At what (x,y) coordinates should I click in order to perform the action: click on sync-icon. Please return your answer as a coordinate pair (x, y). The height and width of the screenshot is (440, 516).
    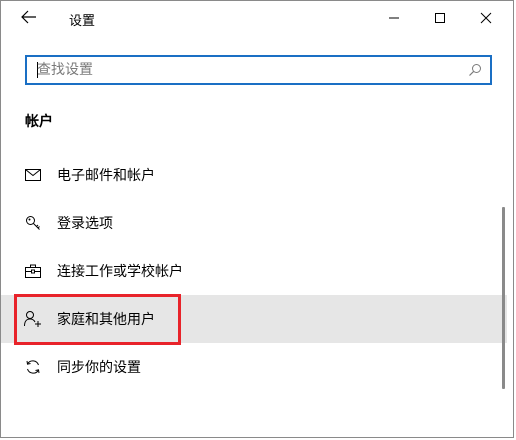
    Looking at the image, I should click on (33, 367).